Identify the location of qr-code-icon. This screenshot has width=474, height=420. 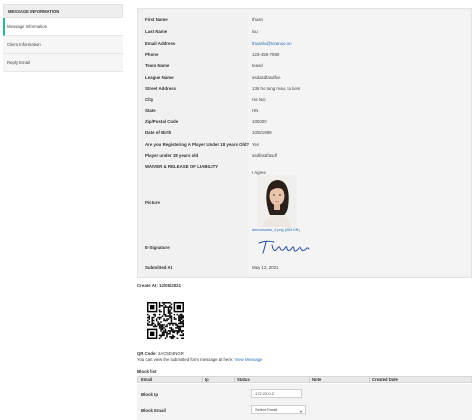
(166, 321).